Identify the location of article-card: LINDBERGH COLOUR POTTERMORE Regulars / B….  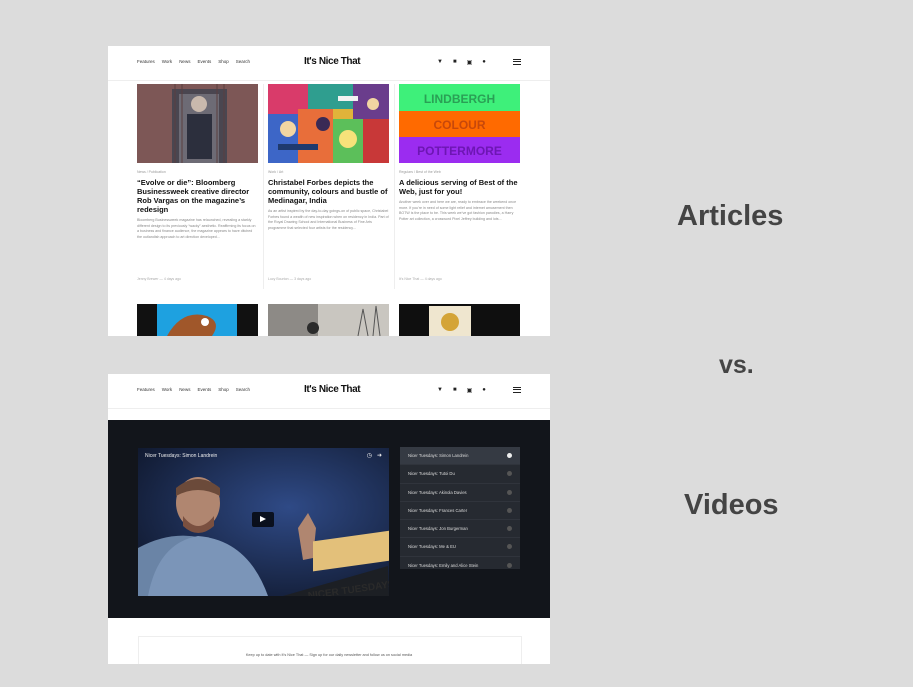
(459, 153).